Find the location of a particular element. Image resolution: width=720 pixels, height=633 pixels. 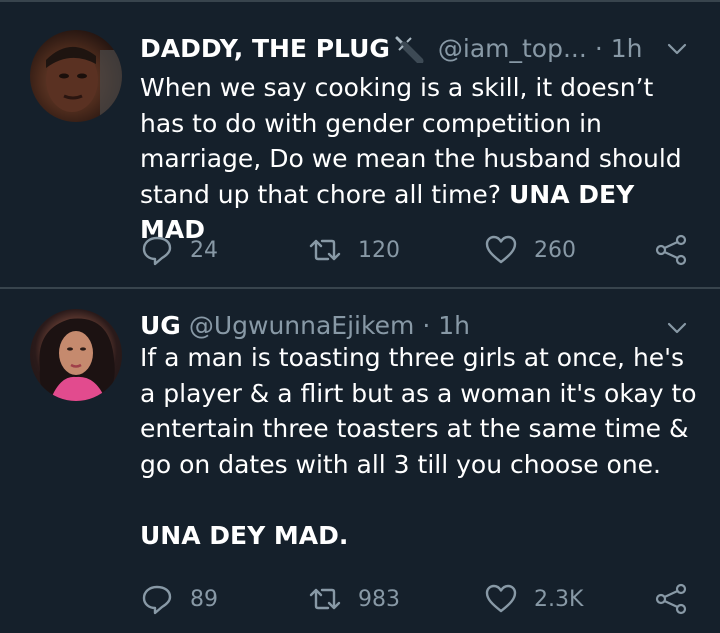

reply-count: 89 is located at coordinates (204, 599).